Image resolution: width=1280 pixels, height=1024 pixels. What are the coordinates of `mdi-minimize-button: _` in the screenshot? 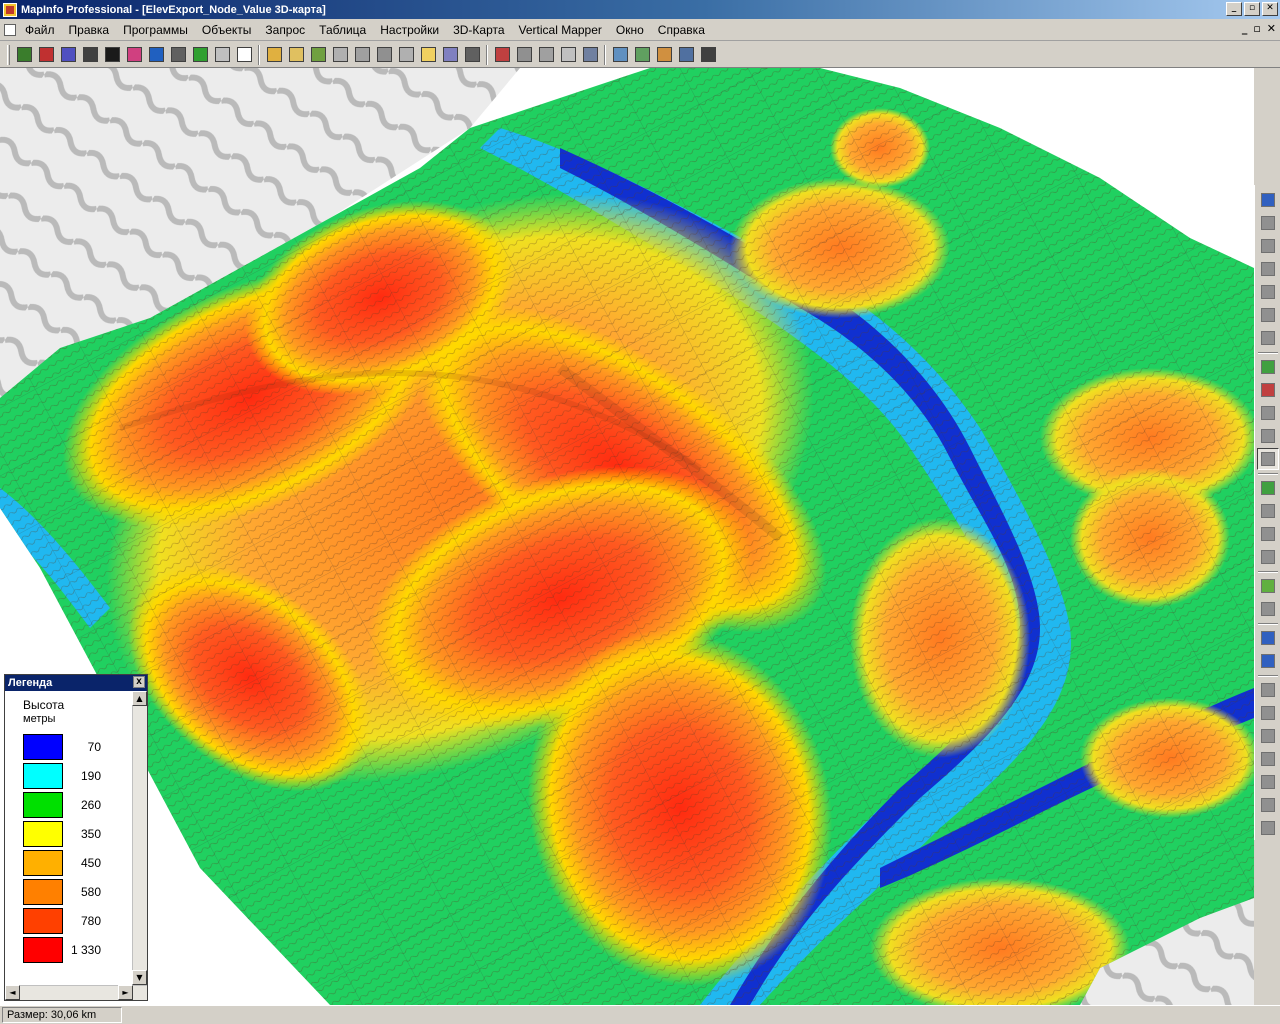 It's located at (1245, 28).